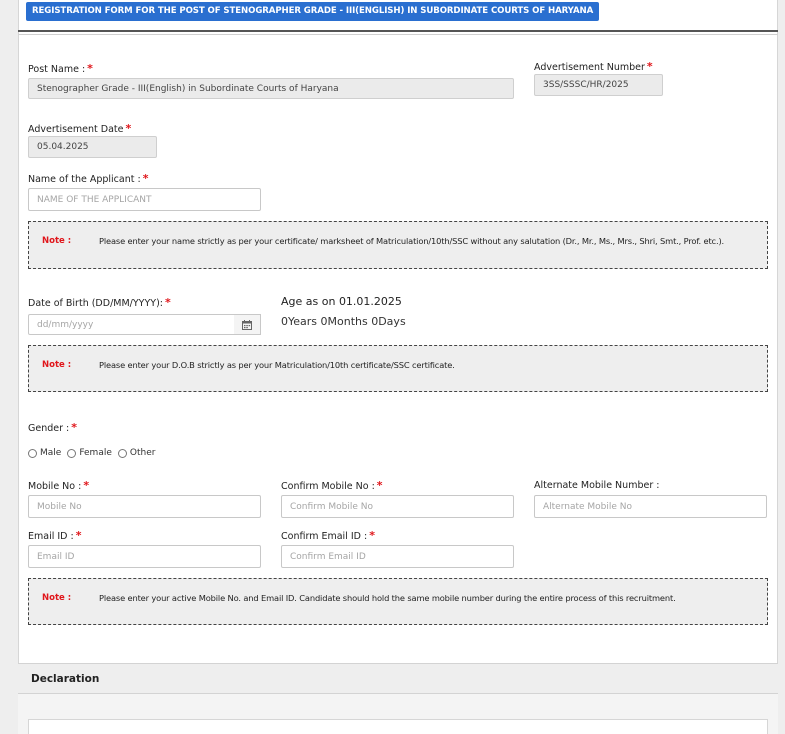 The width and height of the screenshot is (785, 734). Describe the element at coordinates (92, 147) in the screenshot. I see `advertisement-date-field: 05.04.2025` at that location.